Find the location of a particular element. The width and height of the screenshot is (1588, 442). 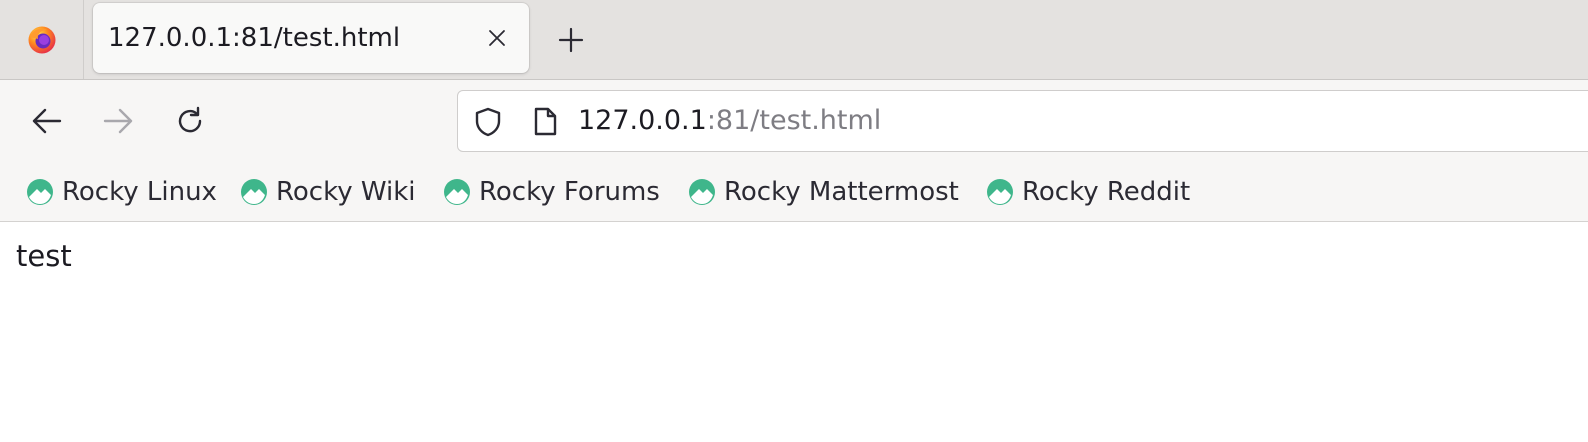

bookmark-rocky-mattermost: Rocky Mattermost is located at coordinates (823, 192).